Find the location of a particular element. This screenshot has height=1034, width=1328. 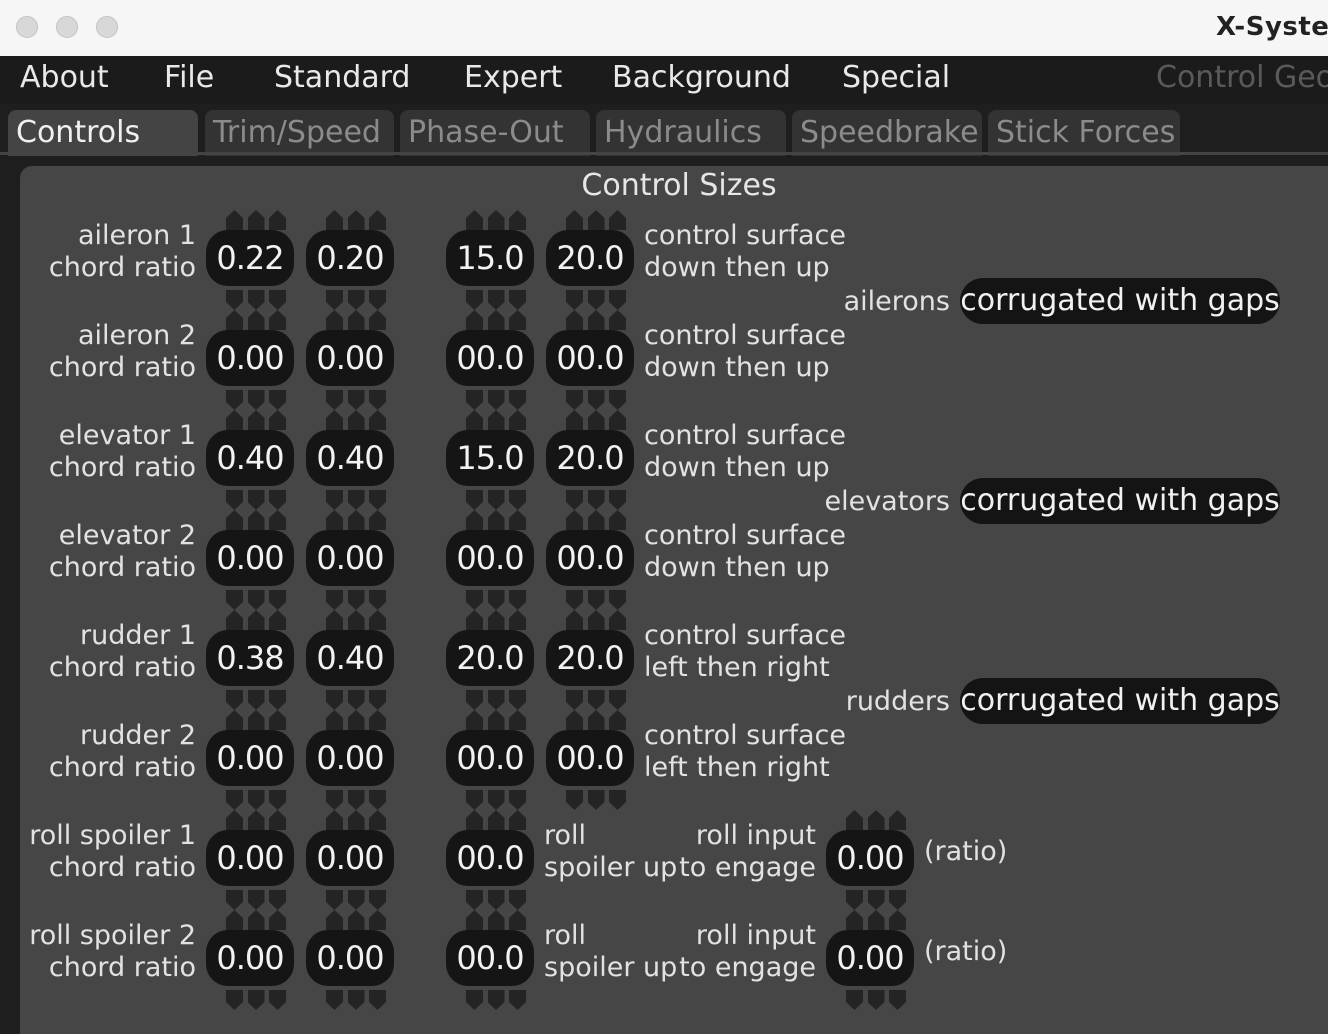

value-field: 20.0 is located at coordinates (590, 258).